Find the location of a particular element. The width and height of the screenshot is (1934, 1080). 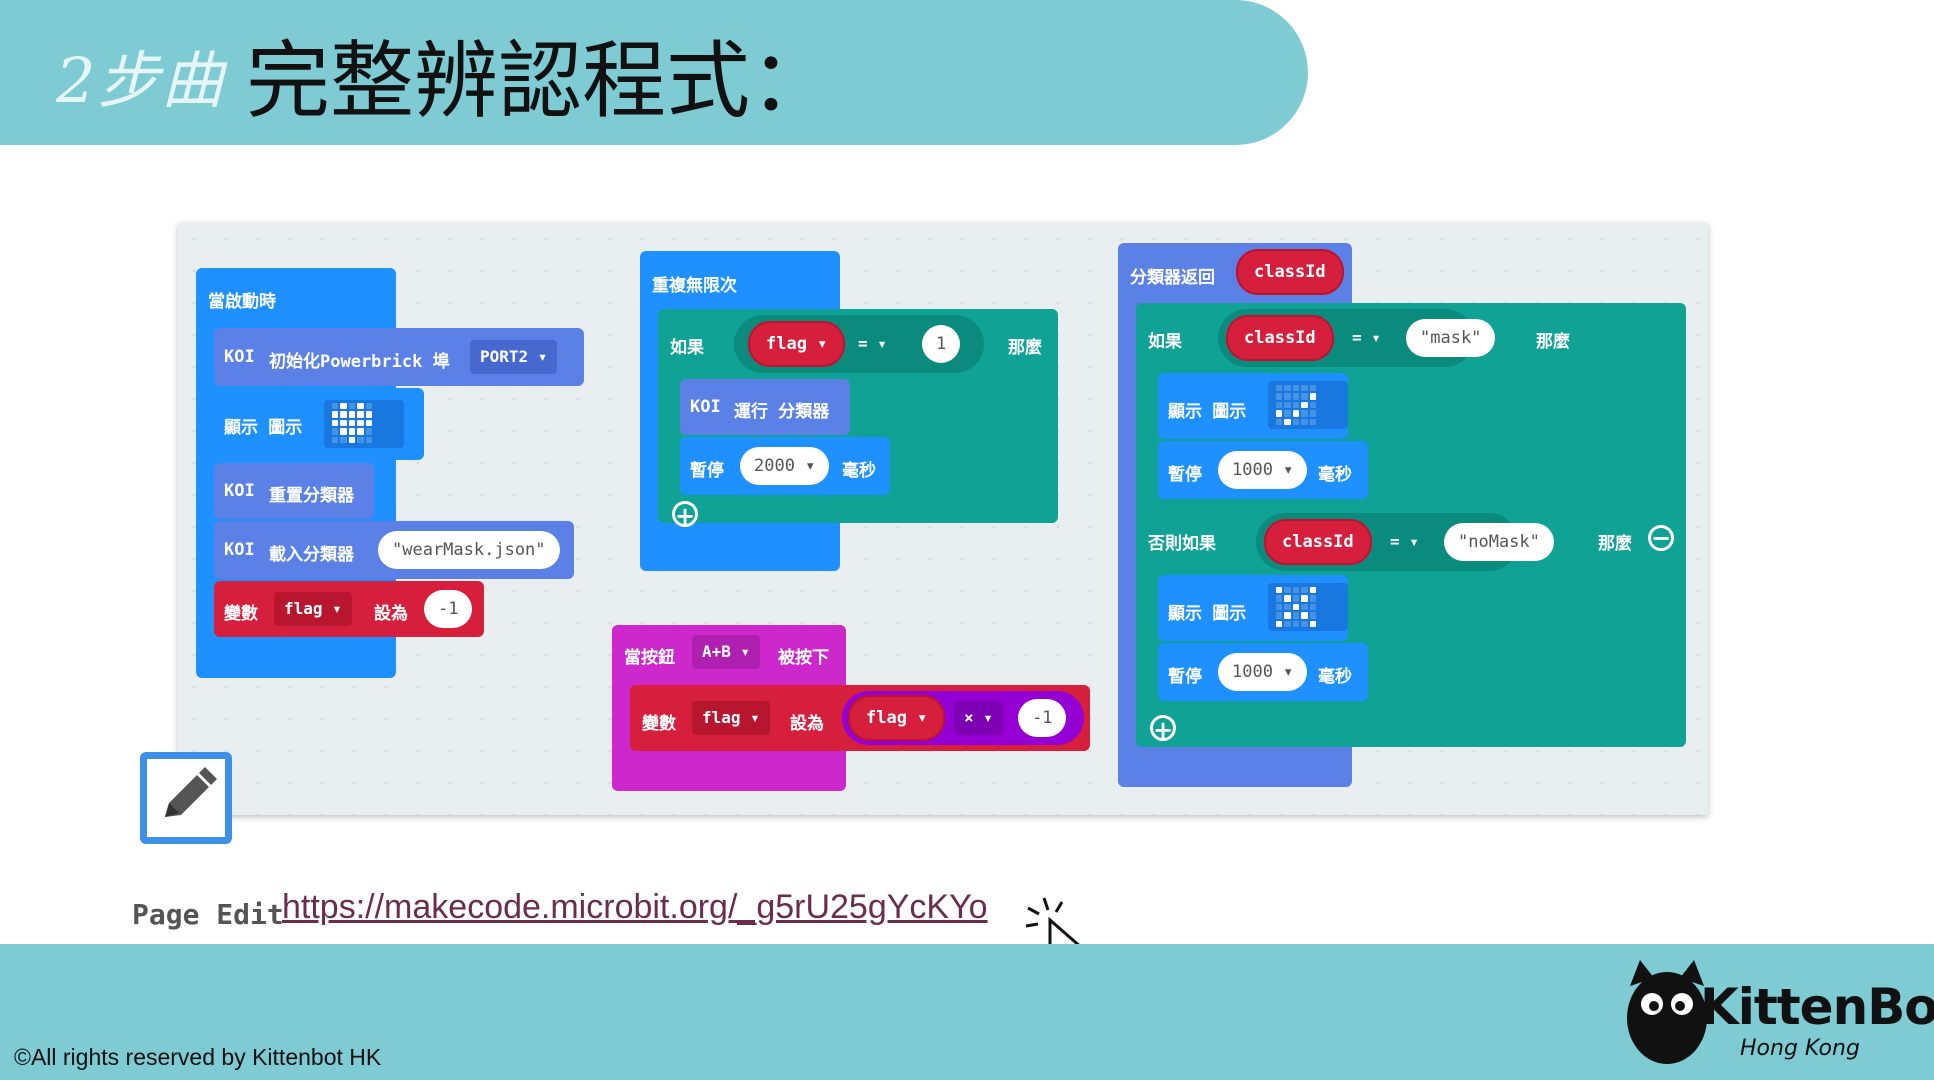

pressed-label: 被按下 is located at coordinates (803, 658).